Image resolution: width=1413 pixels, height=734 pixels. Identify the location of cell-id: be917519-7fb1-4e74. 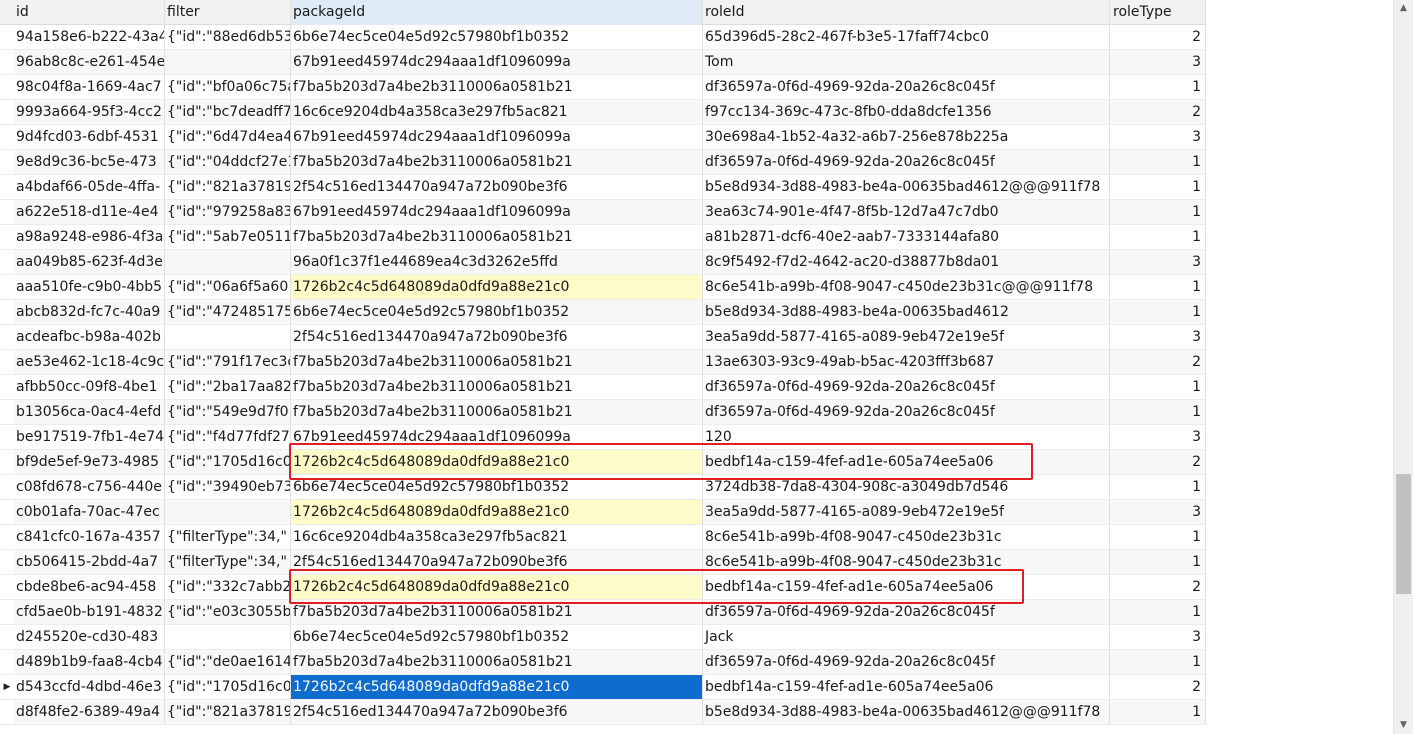
(89, 437).